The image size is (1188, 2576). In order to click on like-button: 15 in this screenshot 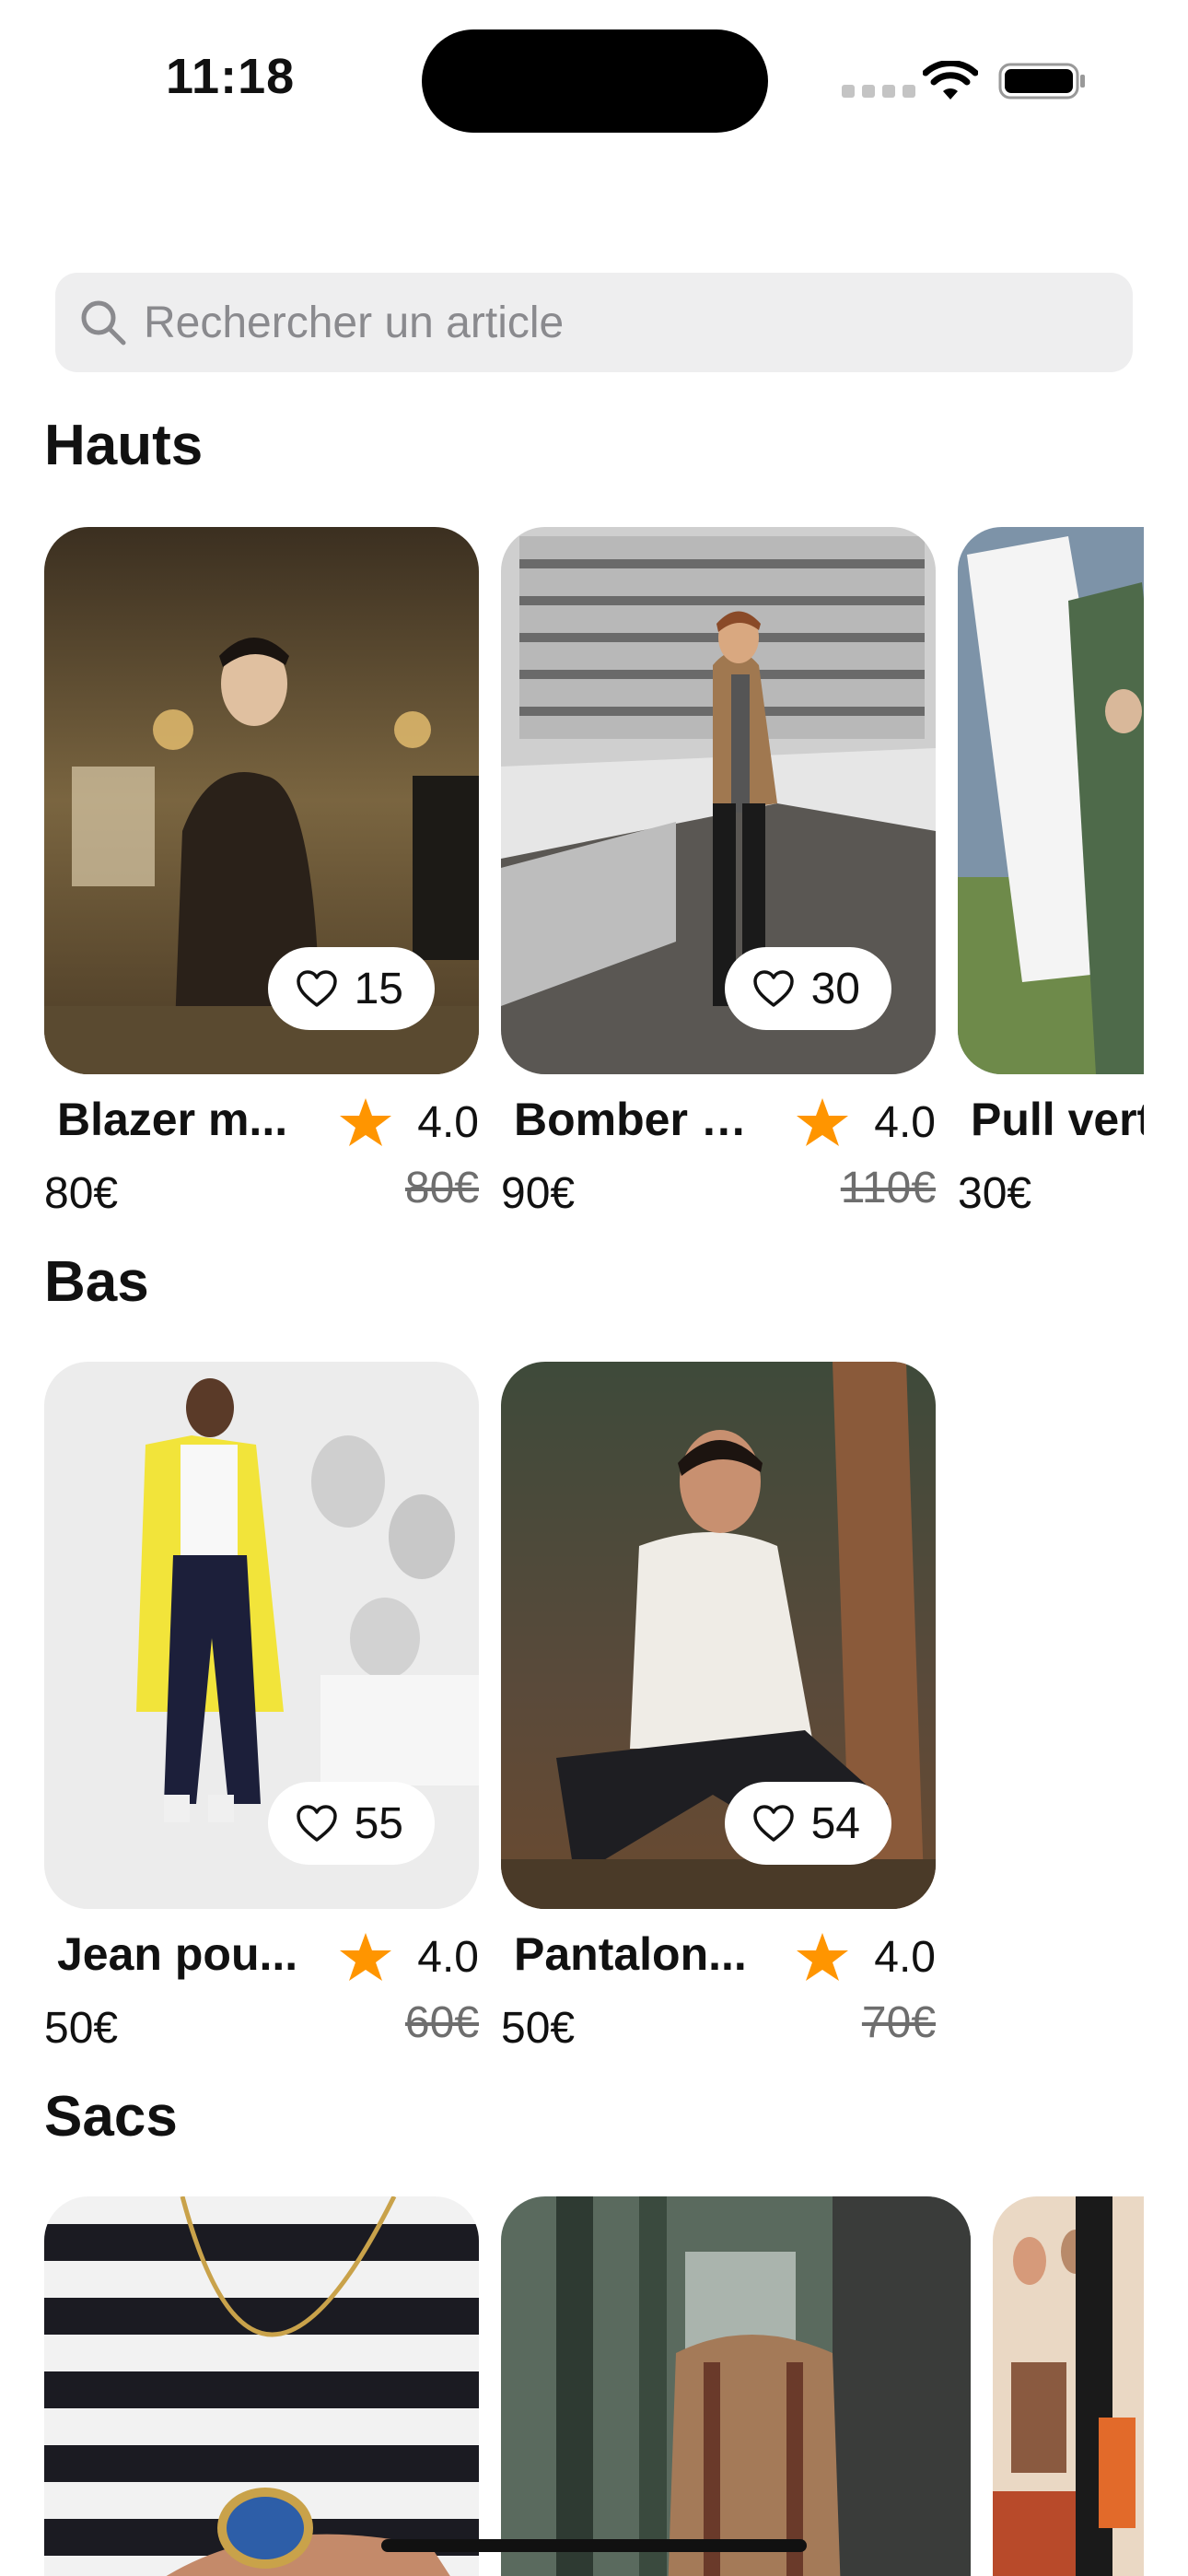, I will do `click(351, 989)`.